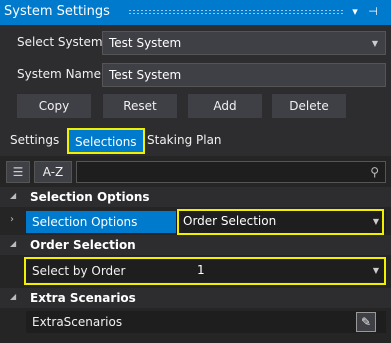 Image resolution: width=391 pixels, height=343 pixels. Describe the element at coordinates (195, 197) in the screenshot. I see `category-selection-options: ◢ Selection Options` at that location.